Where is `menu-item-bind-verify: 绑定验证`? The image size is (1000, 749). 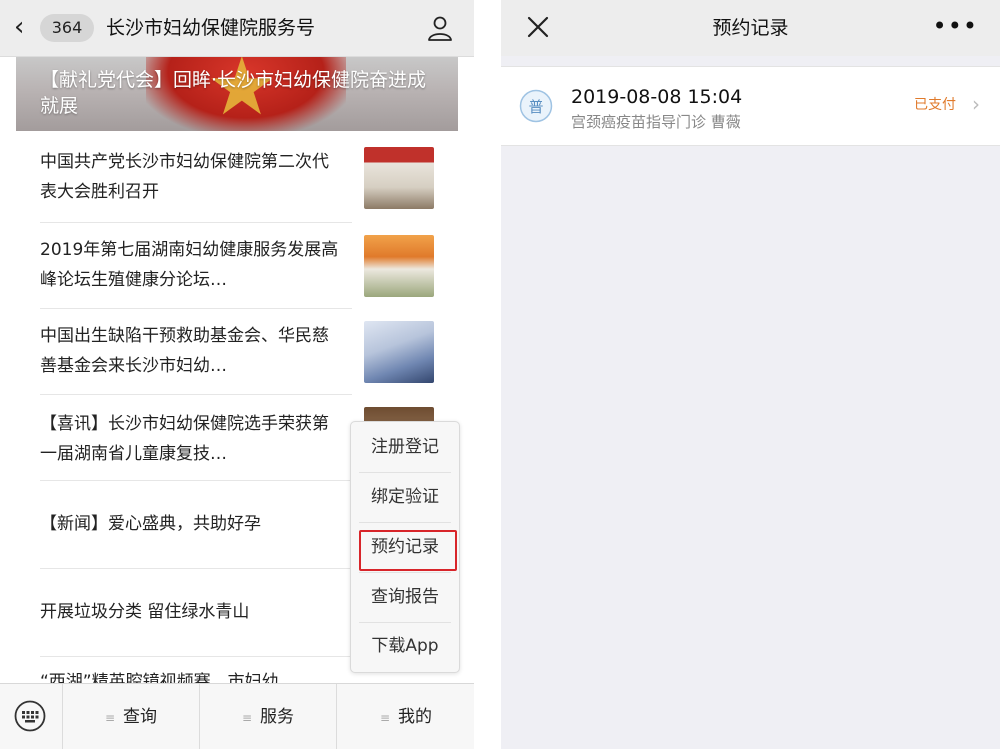 menu-item-bind-verify: 绑定验证 is located at coordinates (405, 497).